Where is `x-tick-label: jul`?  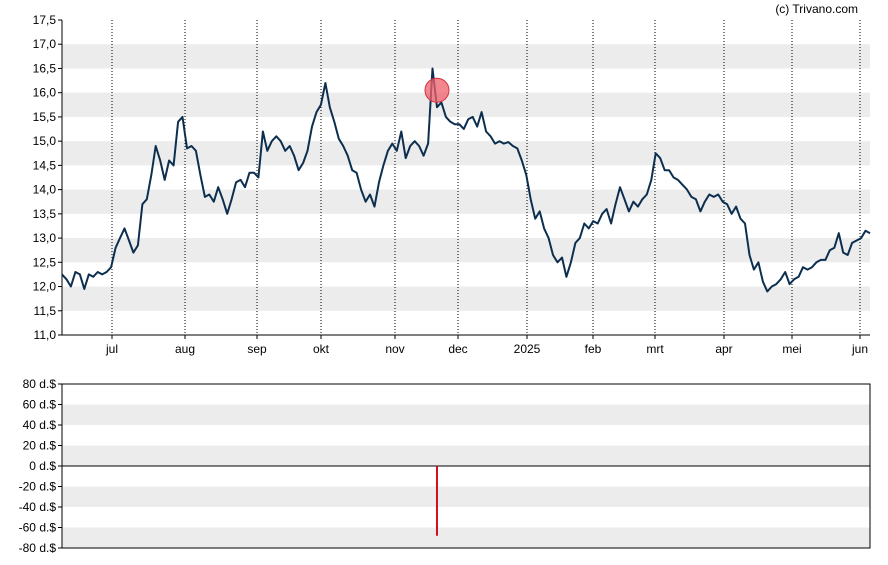
x-tick-label: jul is located at coordinates (111, 349).